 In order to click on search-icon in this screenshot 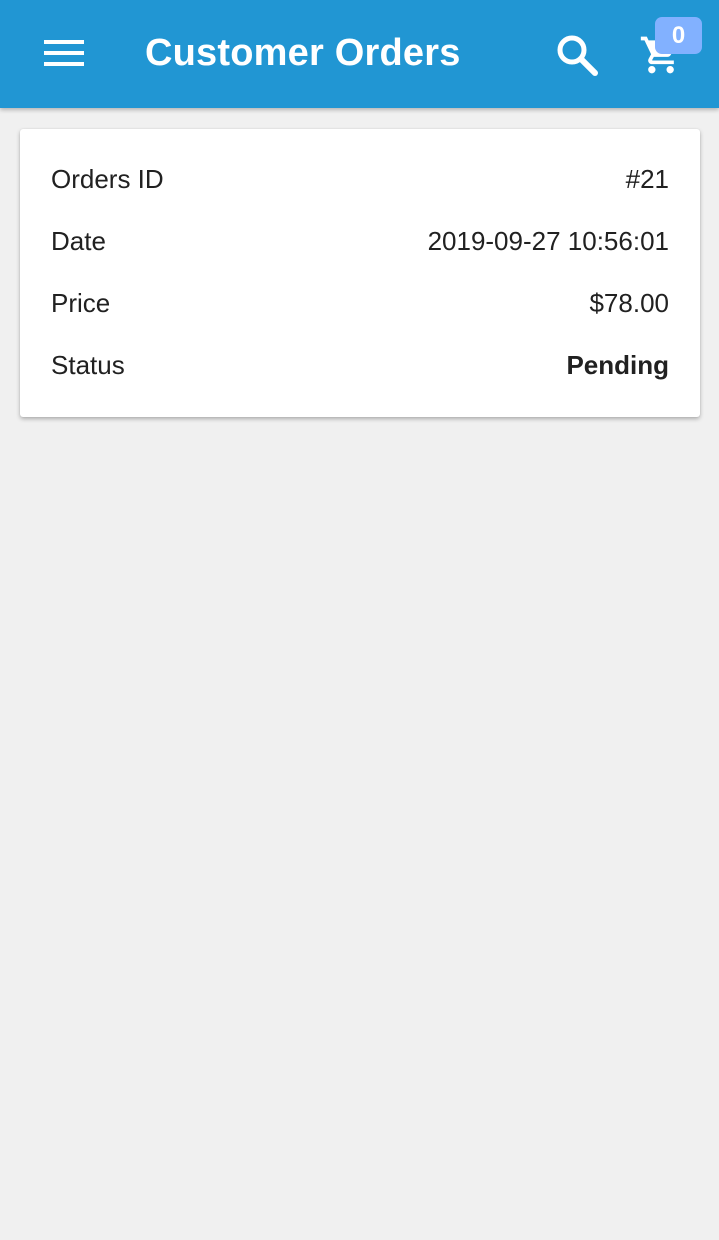, I will do `click(577, 55)`.